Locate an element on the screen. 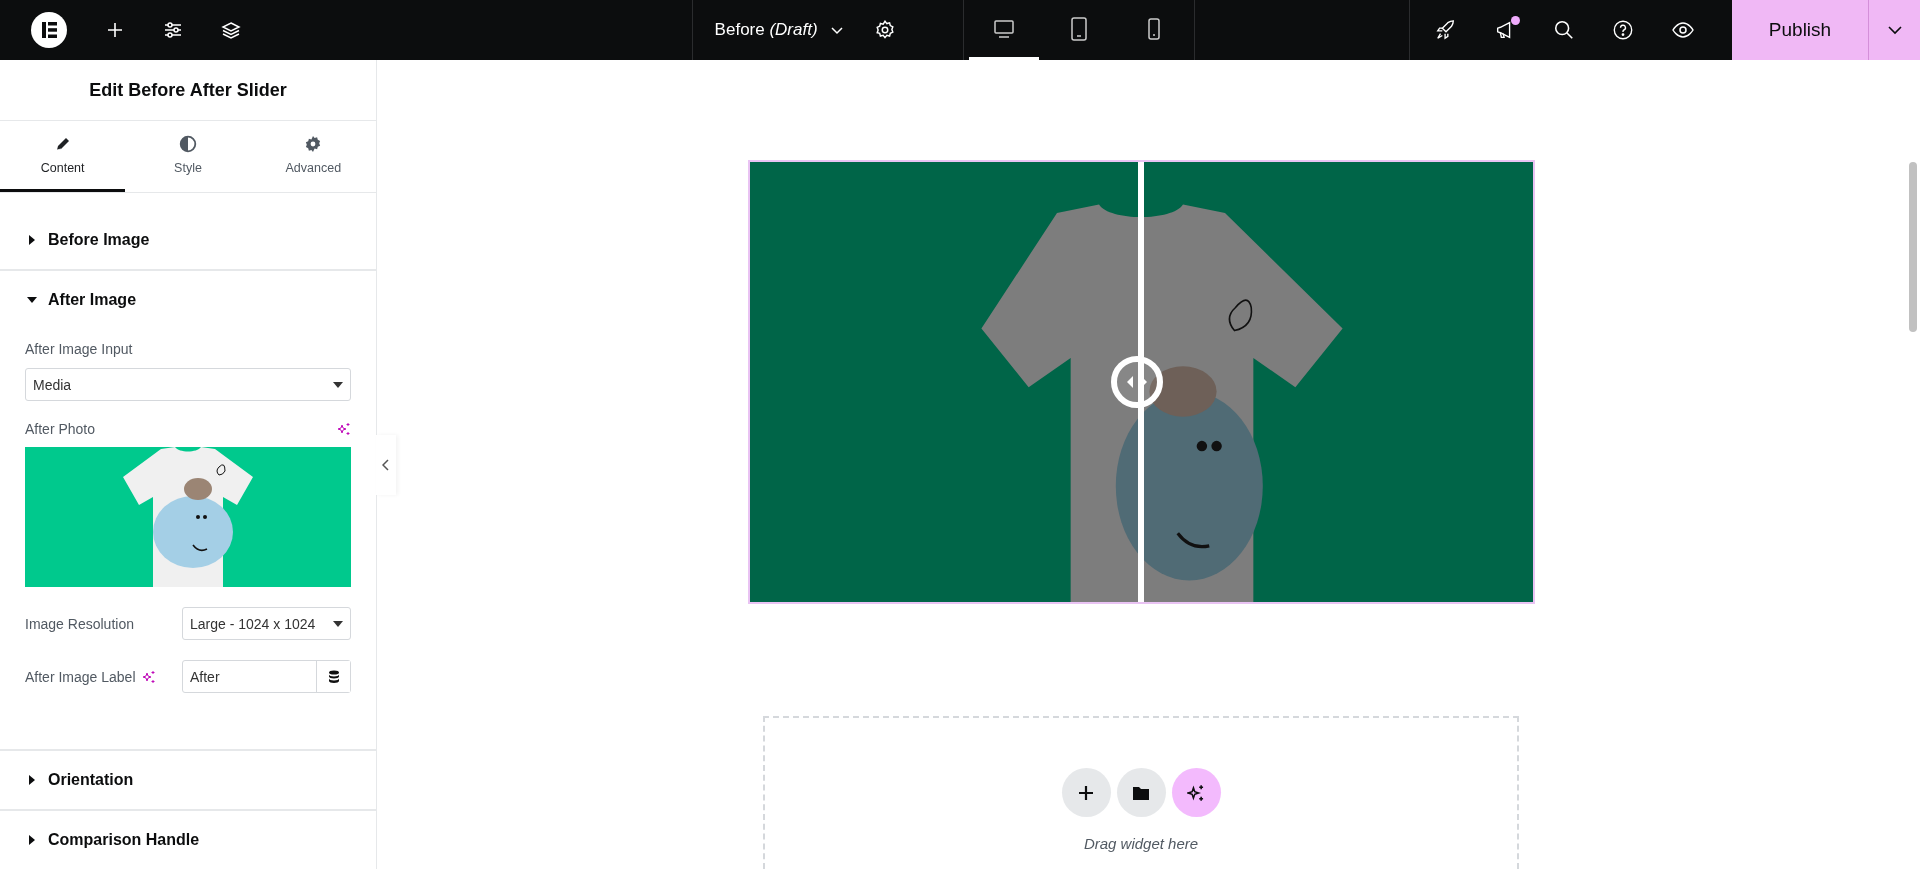 This screenshot has width=1920, height=869. add-button is located at coordinates (1086, 792).